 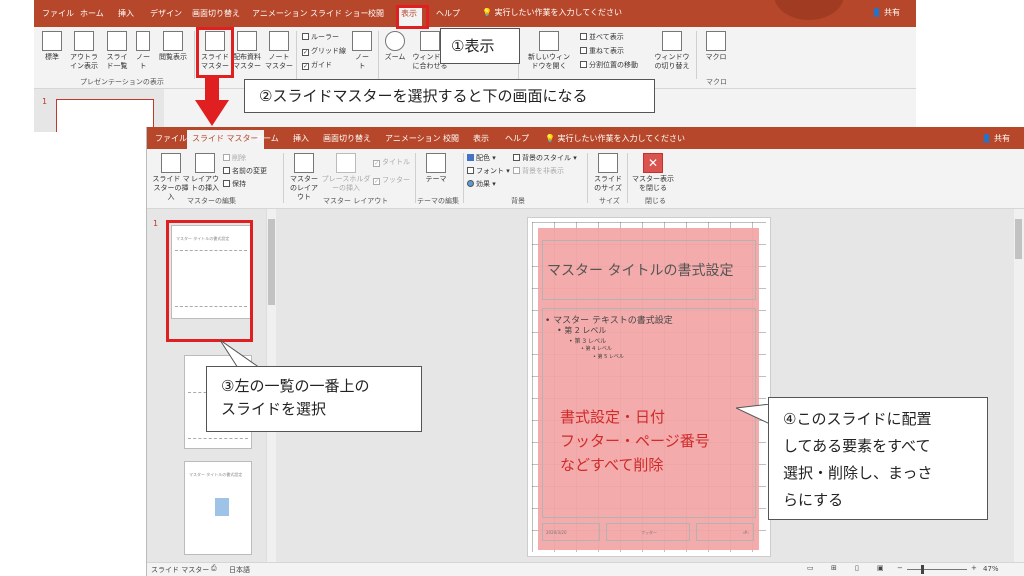 What do you see at coordinates (215, 52) in the screenshot?
I see `slide-master-button-highlight` at bounding box center [215, 52].